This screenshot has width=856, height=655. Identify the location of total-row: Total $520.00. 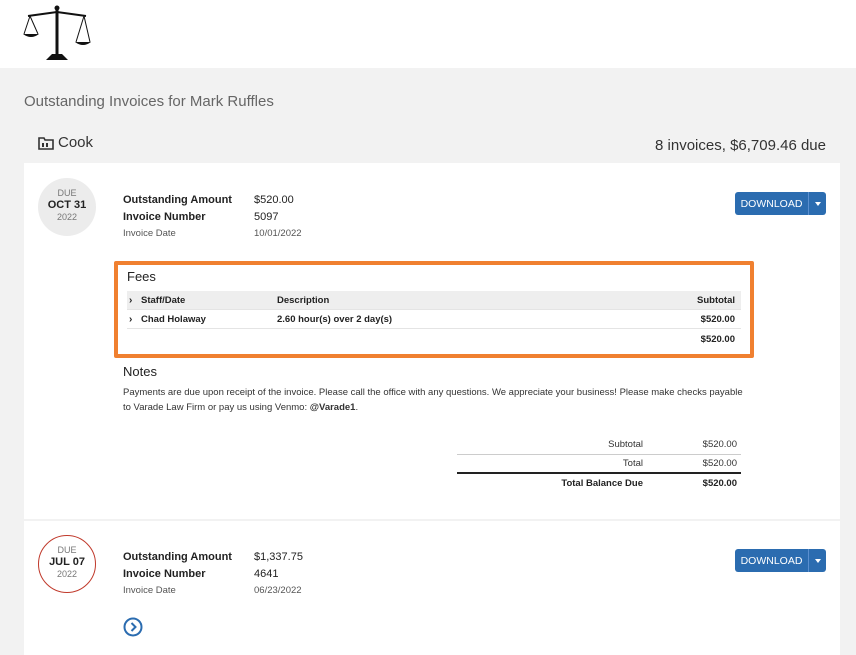
(599, 464).